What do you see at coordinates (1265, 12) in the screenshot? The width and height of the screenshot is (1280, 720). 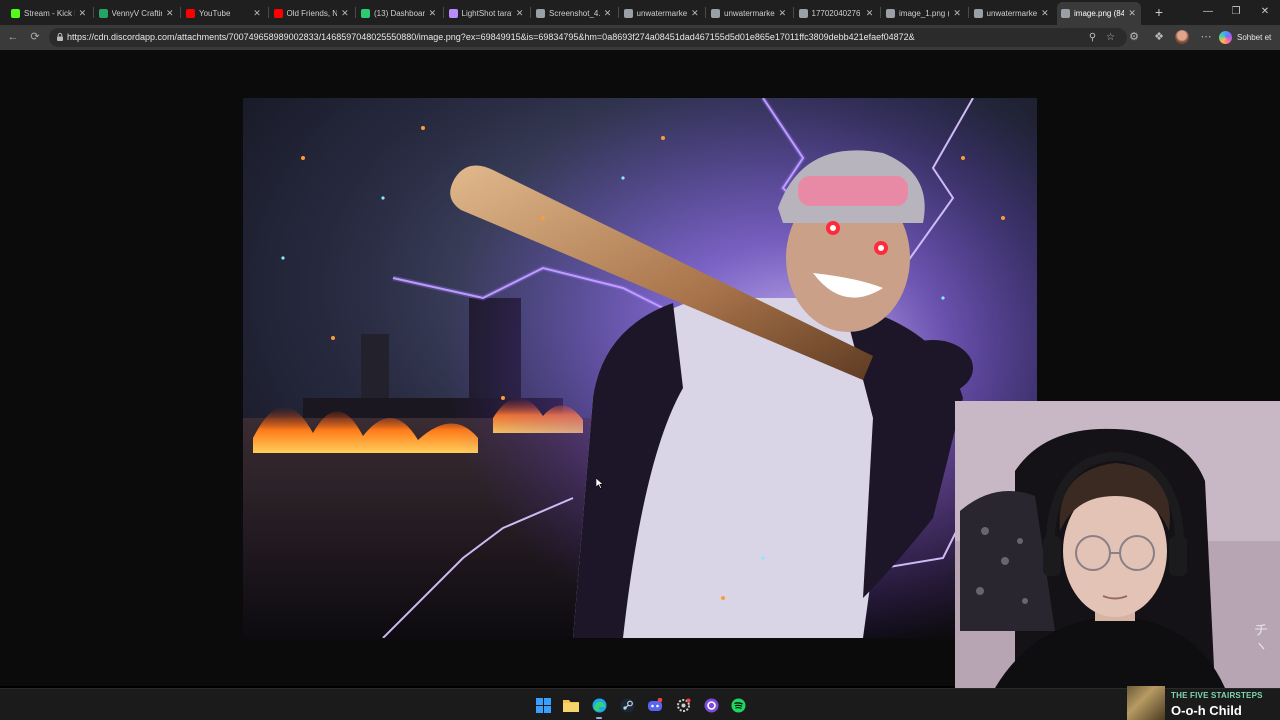 I see `close-window-button: ✕` at bounding box center [1265, 12].